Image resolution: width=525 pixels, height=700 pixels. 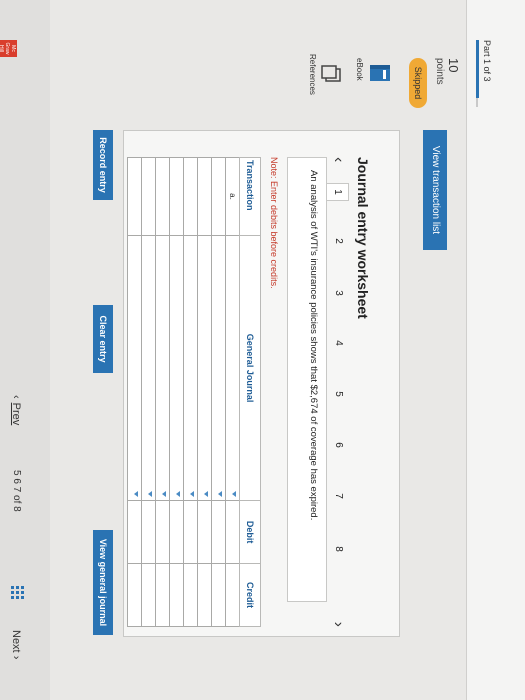 What do you see at coordinates (103, 582) in the screenshot?
I see `view-general-journal-button: View general journal` at bounding box center [103, 582].